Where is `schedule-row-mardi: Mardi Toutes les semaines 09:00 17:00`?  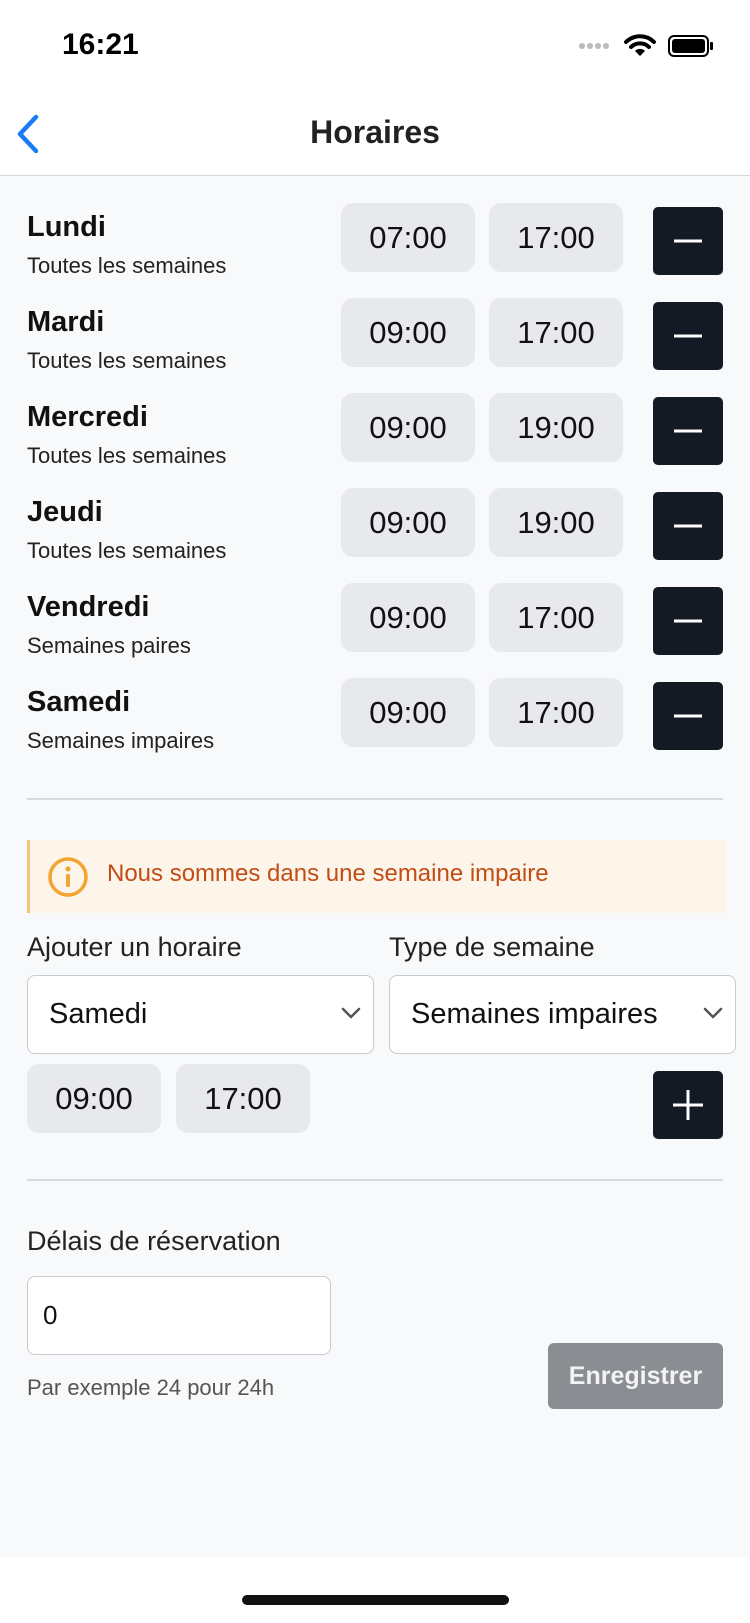
schedule-row-mardi: Mardi Toutes les semaines 09:00 17:00 is located at coordinates (375, 338).